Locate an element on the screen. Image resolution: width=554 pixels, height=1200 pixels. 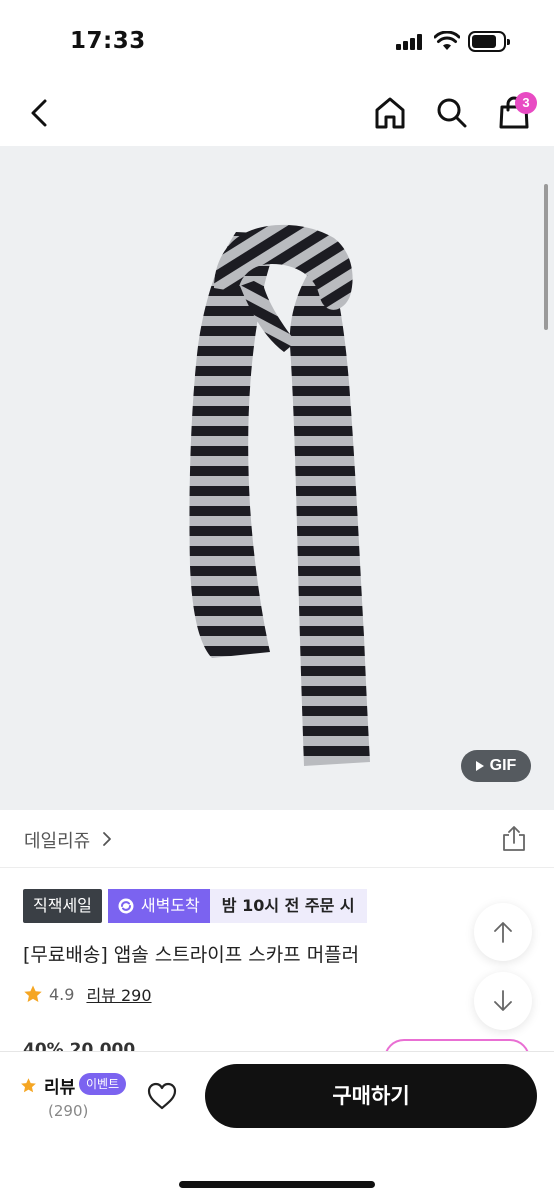
event-badge: 이벤트 is located at coordinates (103, 1084).